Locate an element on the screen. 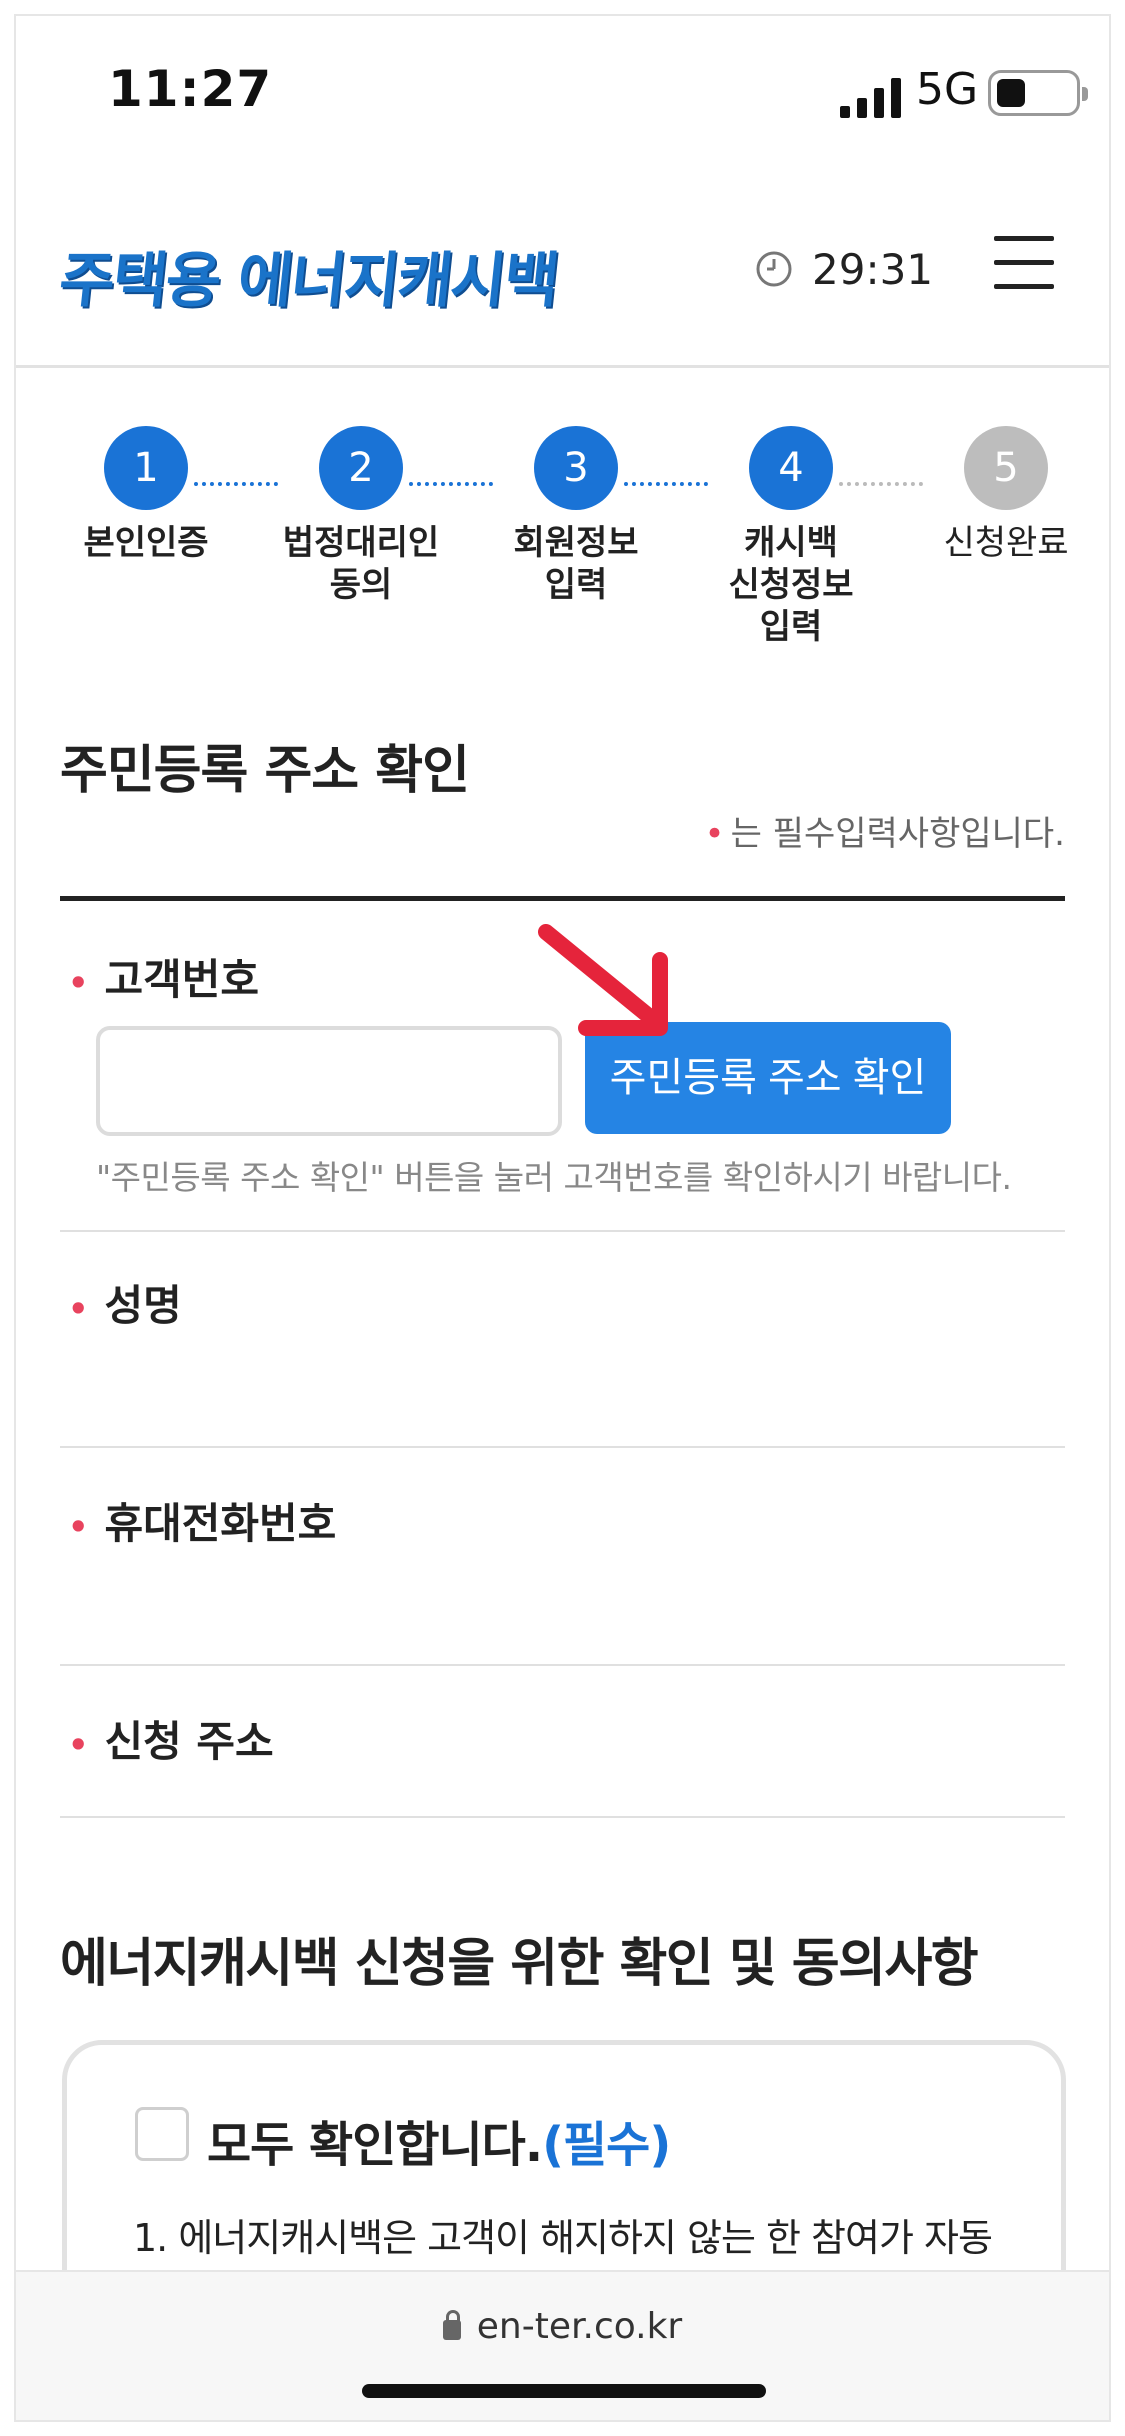 This screenshot has width=1125, height=2436. section-divider is located at coordinates (562, 898).